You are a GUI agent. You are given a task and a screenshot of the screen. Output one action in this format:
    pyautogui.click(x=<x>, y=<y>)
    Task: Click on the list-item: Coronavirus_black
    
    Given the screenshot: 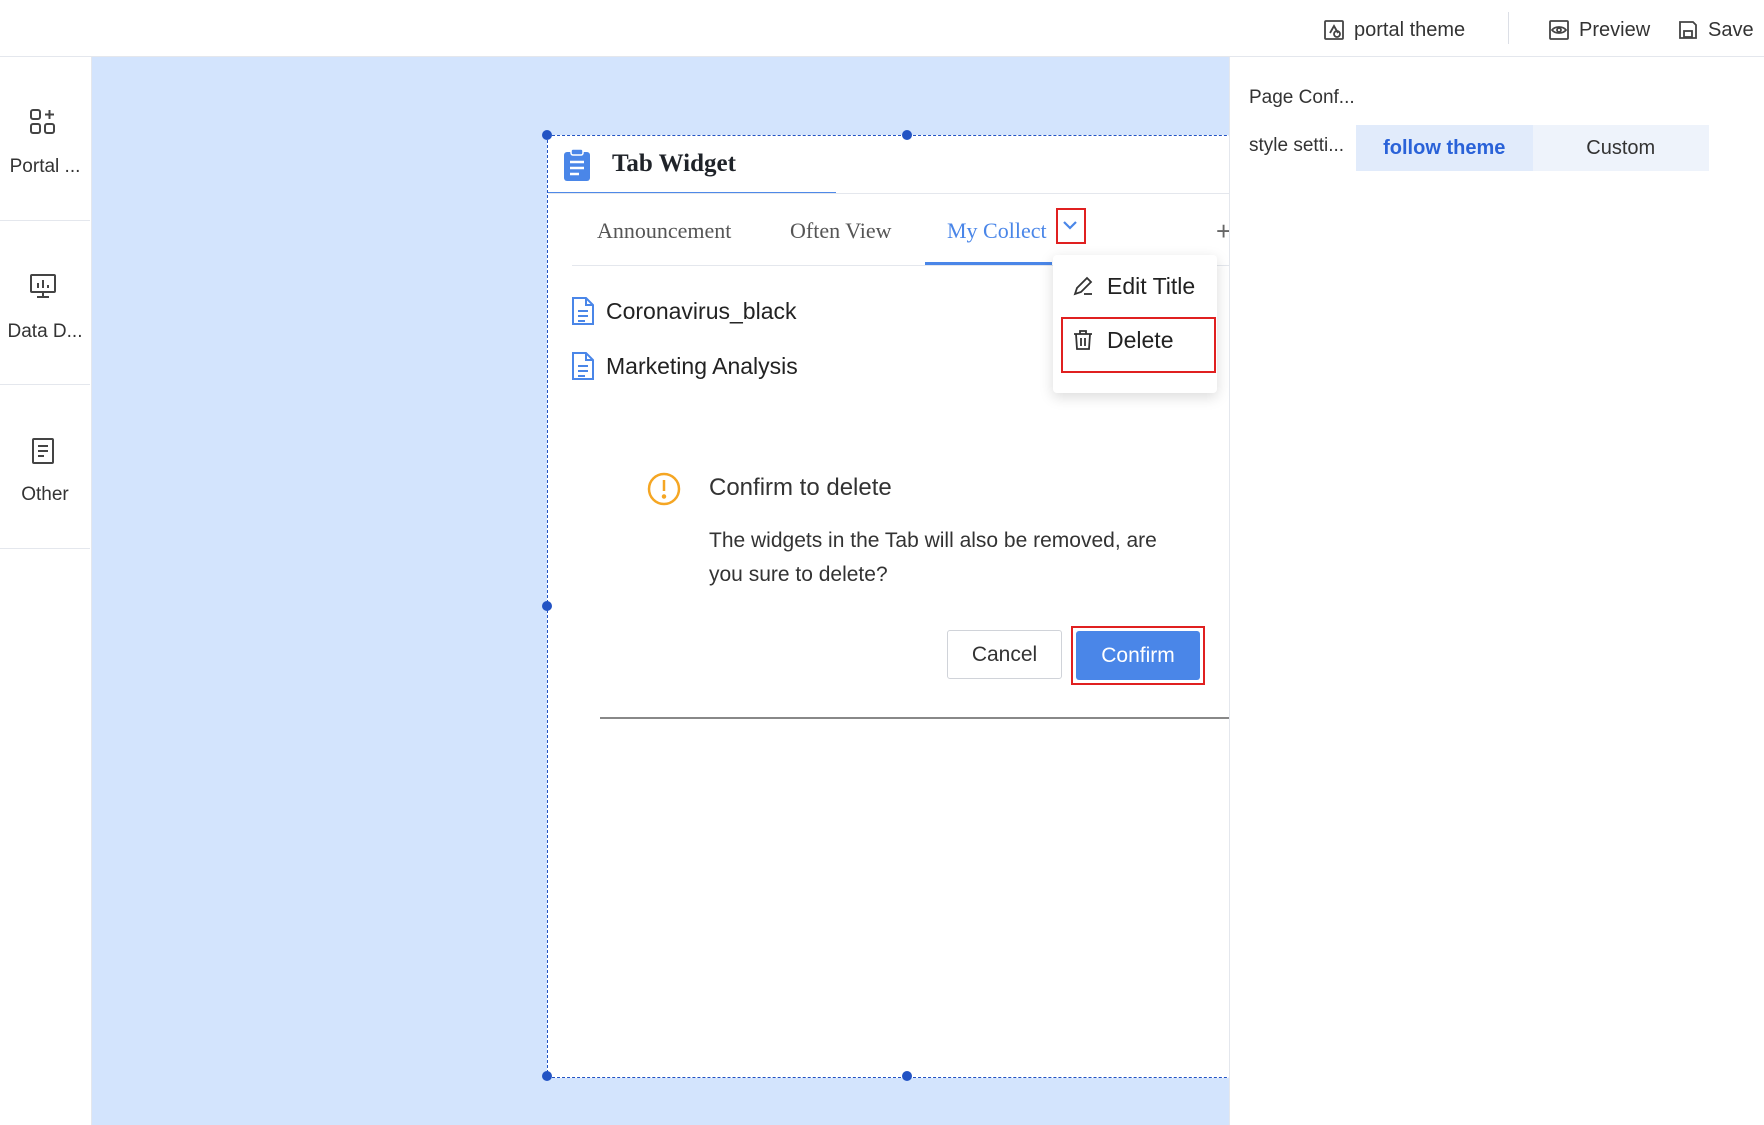 What is the action you would take?
    pyautogui.click(x=683, y=311)
    